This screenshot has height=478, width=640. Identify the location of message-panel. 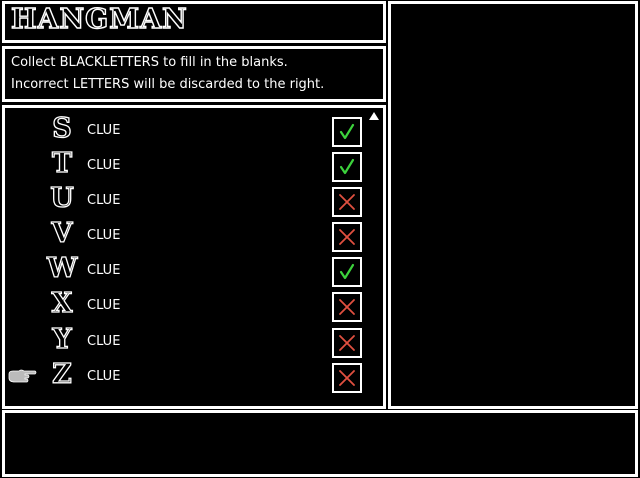
(320, 443).